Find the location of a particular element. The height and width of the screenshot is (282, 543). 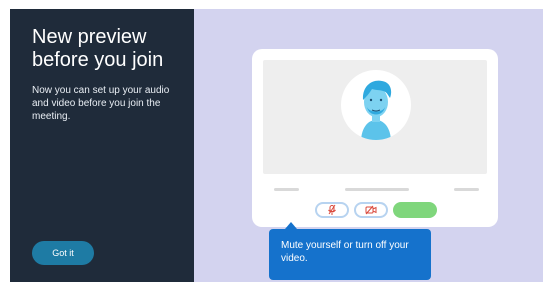

camera-toggle is located at coordinates (371, 210).